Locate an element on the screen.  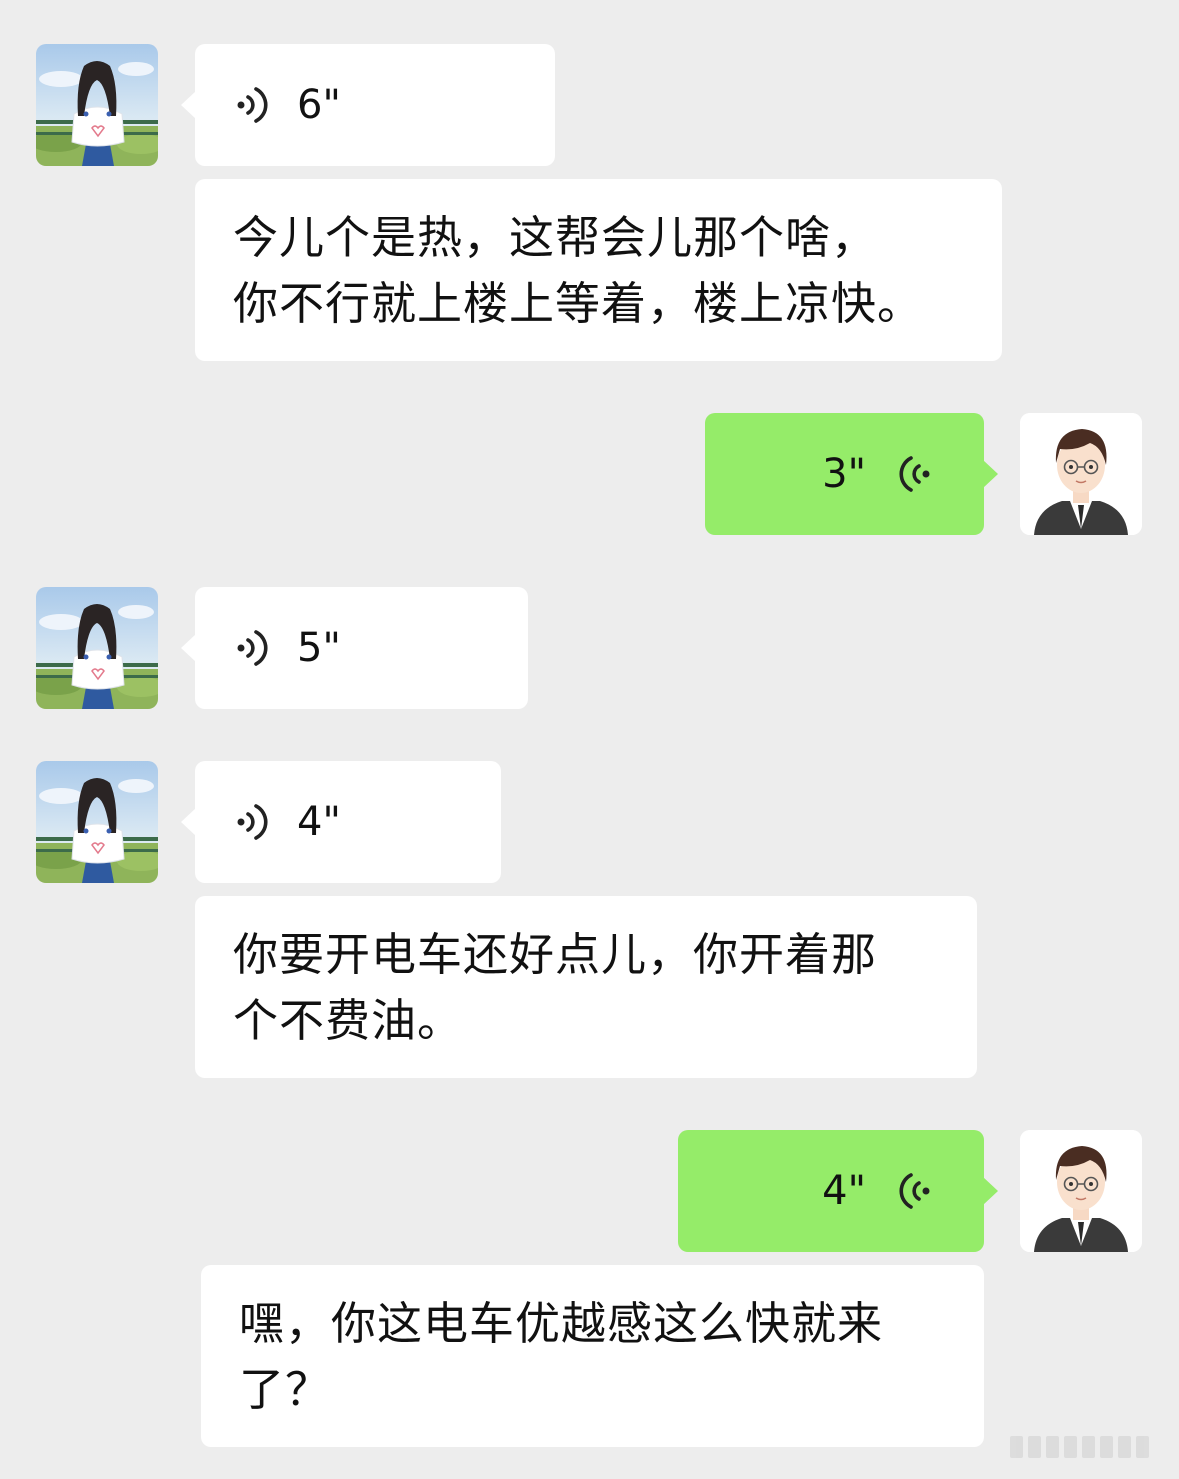
voice-transcript-bubble: 你要开电车还好点儿，你开着那 个不费油。 is located at coordinates (586, 987).